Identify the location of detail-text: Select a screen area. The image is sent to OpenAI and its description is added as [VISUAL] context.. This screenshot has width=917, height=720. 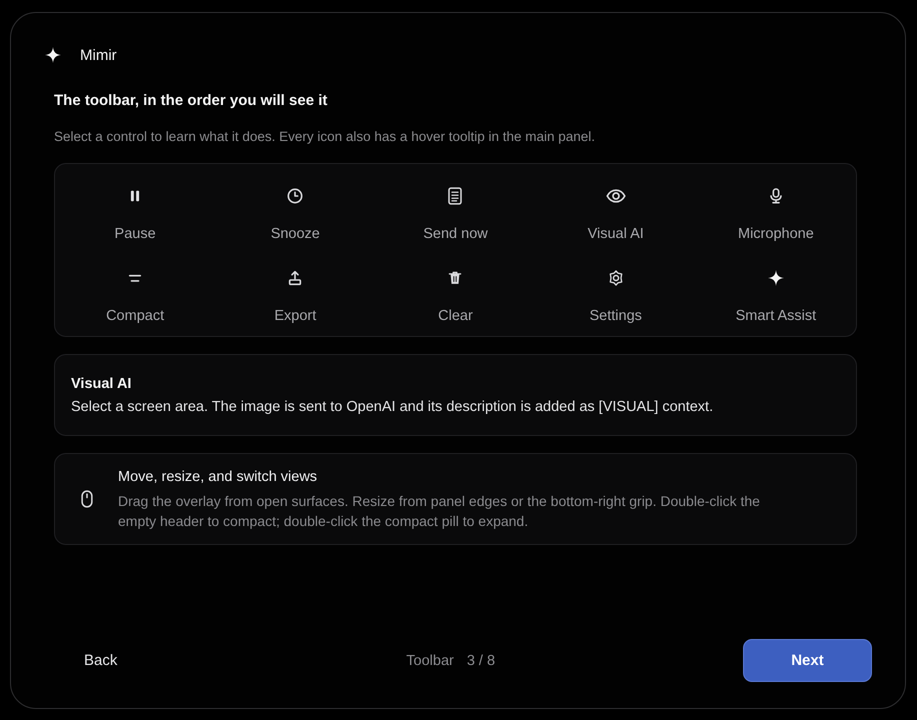
(392, 407).